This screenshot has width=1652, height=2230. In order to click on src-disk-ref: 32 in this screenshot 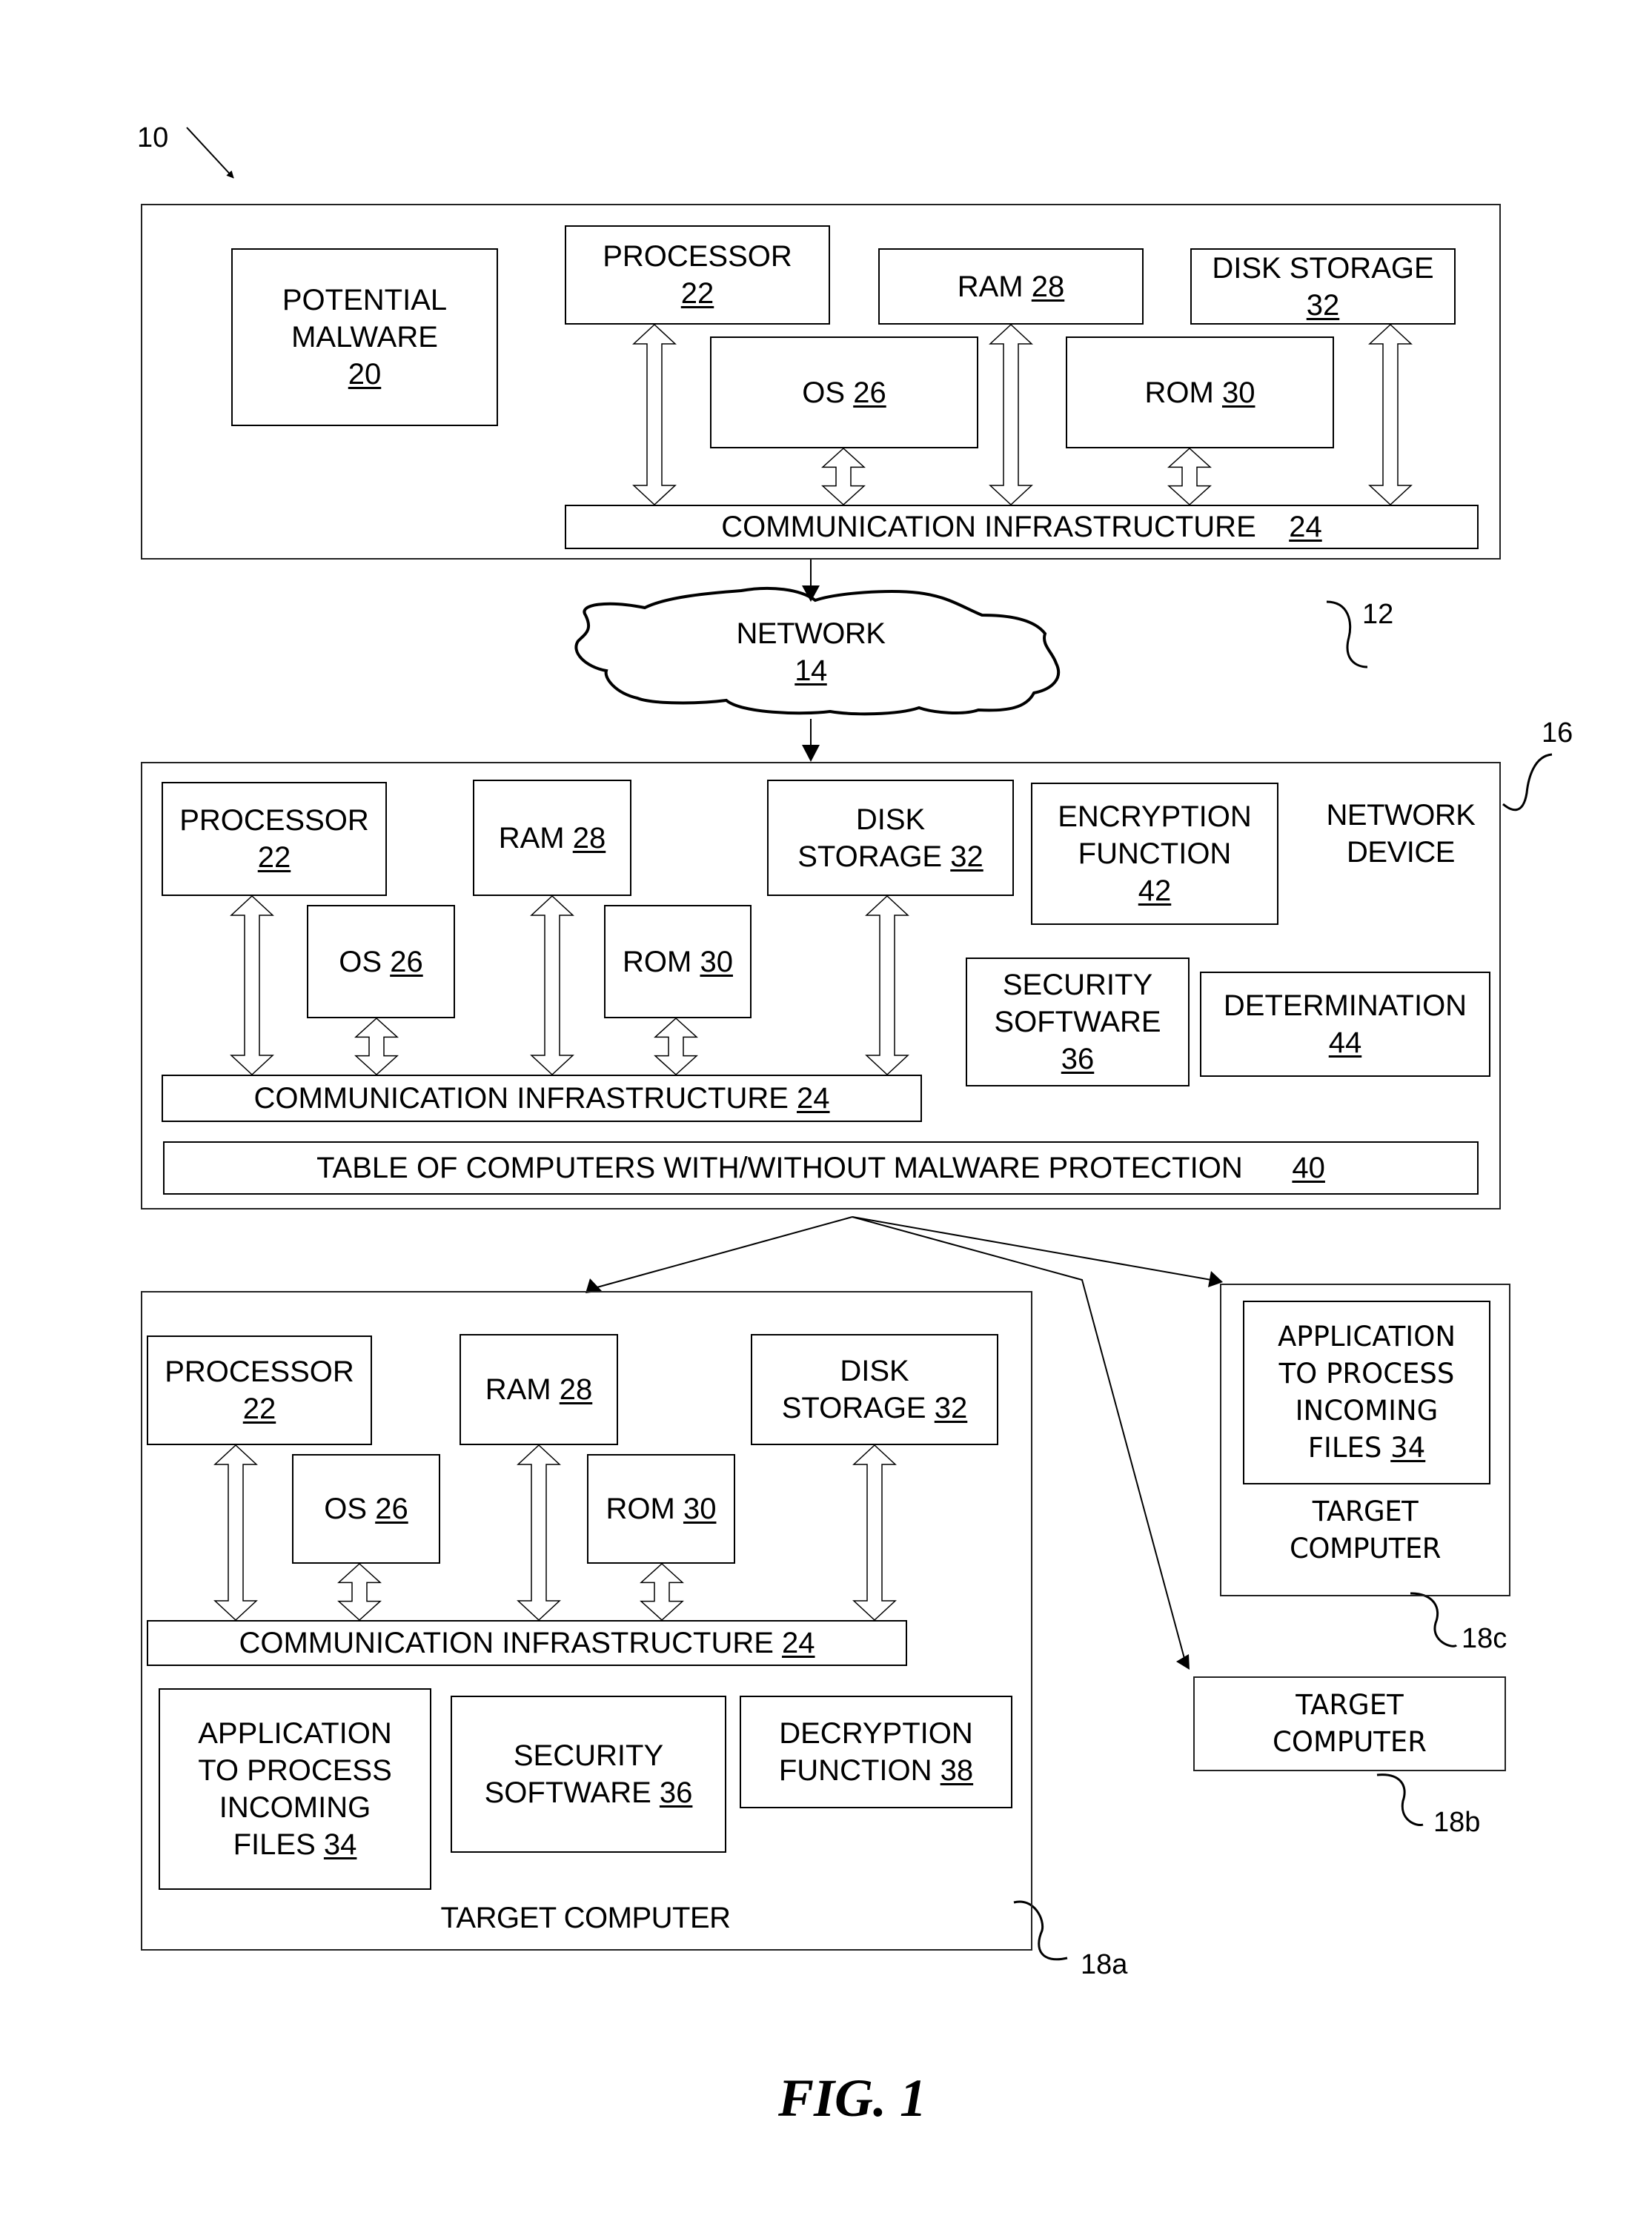, I will do `click(1323, 305)`.